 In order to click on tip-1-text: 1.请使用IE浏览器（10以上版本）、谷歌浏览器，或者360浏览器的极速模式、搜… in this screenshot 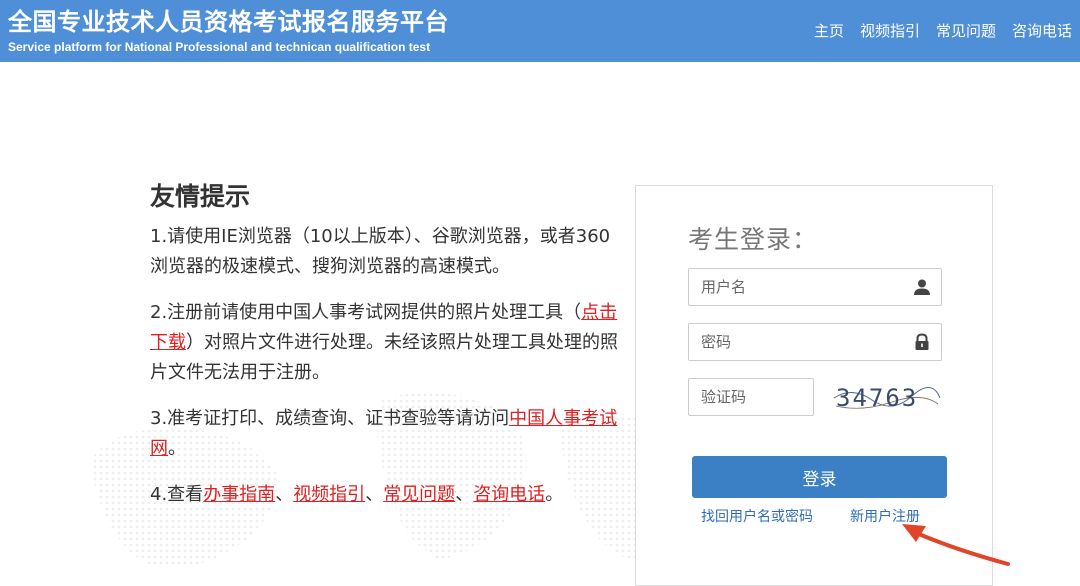, I will do `click(380, 251)`.